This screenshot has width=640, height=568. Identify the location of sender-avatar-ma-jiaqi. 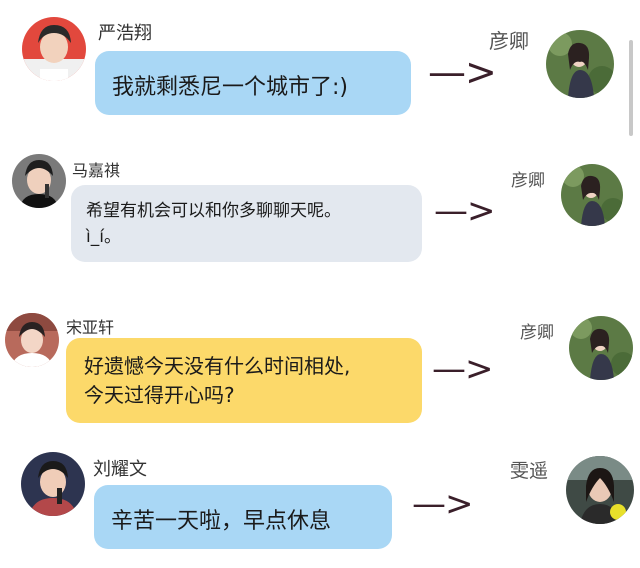
(39, 181).